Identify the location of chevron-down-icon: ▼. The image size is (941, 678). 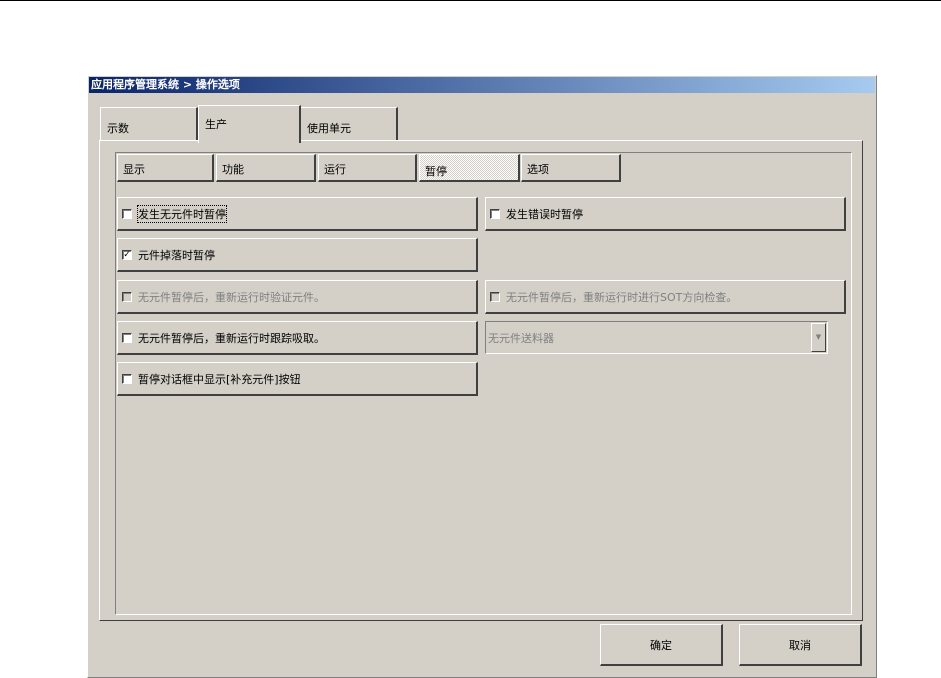
(818, 337).